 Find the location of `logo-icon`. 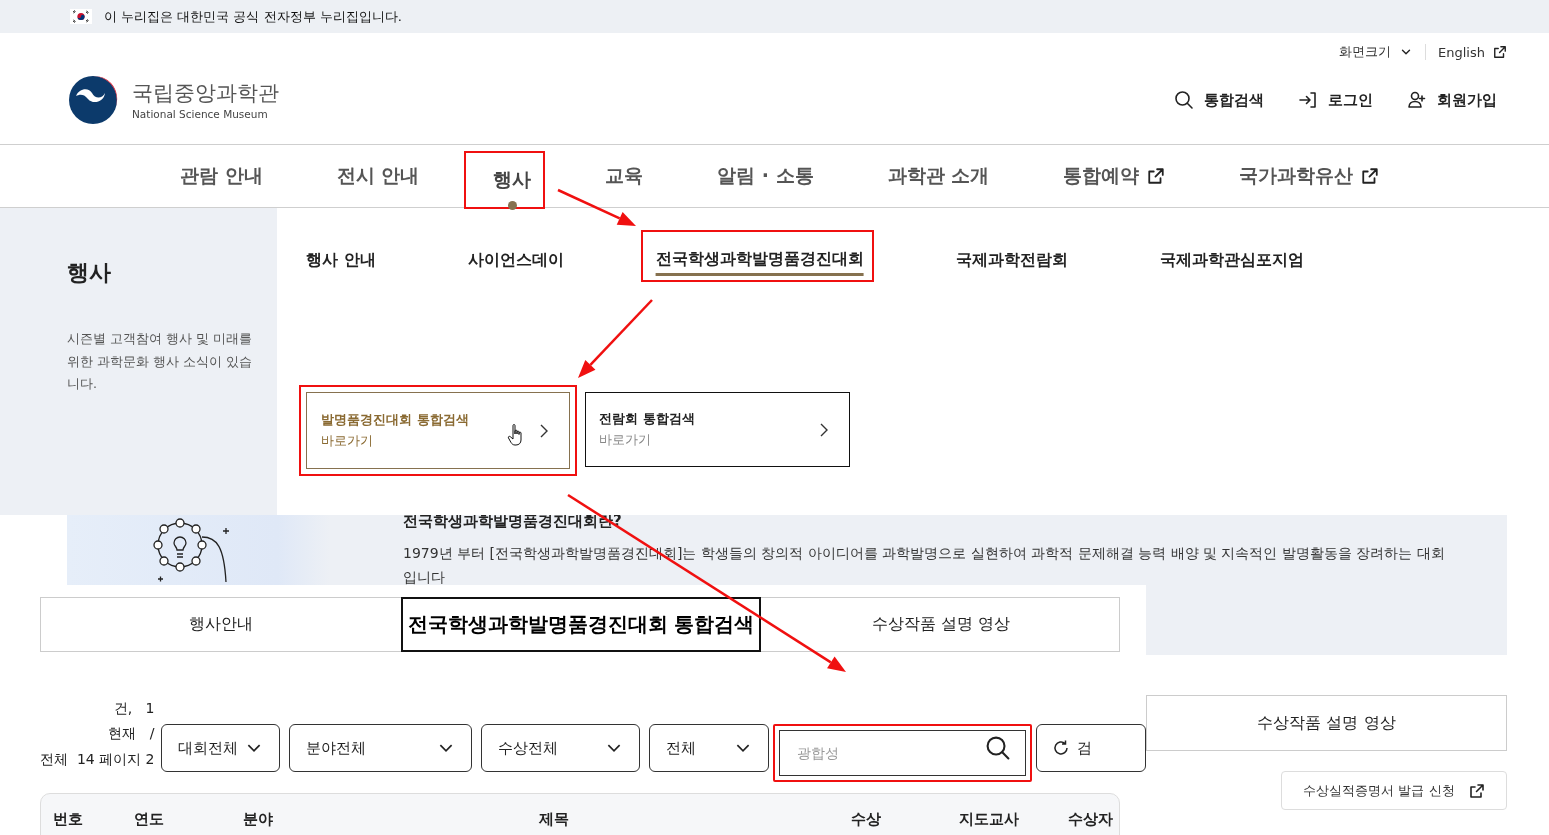

logo-icon is located at coordinates (93, 100).